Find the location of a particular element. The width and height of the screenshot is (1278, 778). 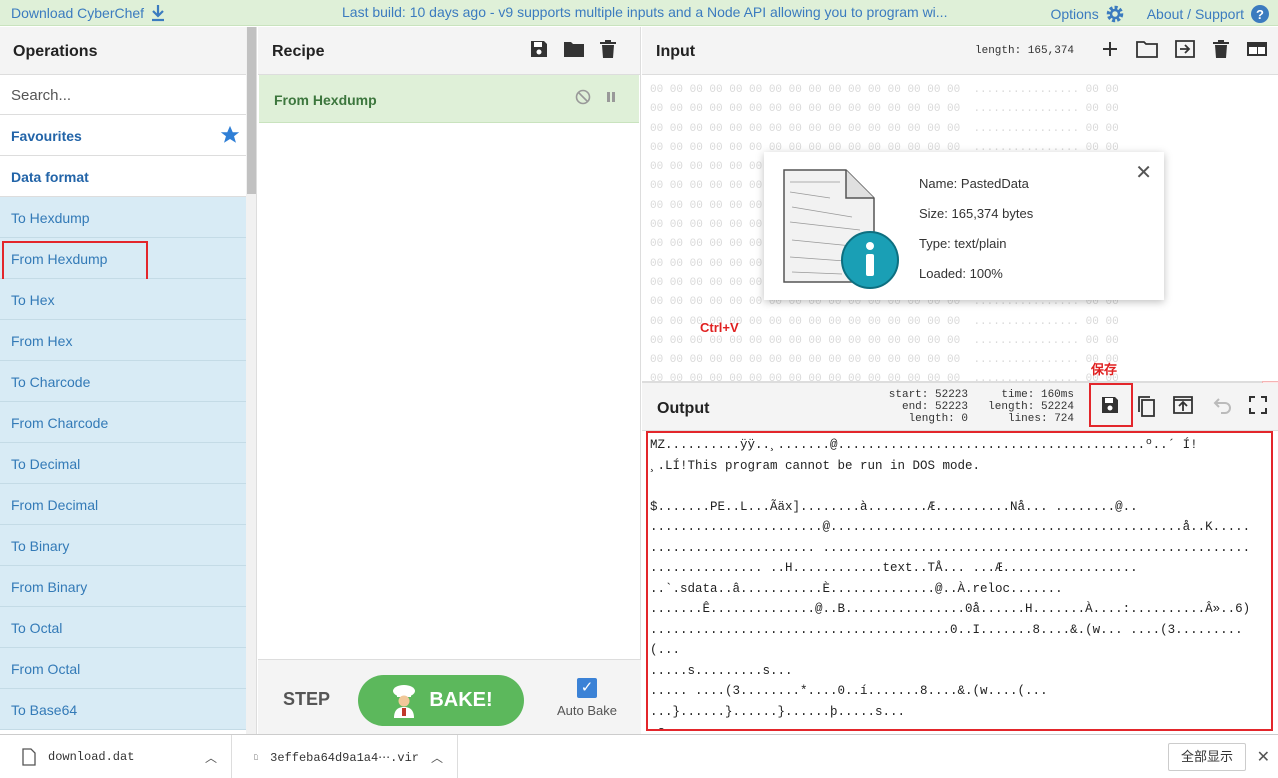

copy-icon is located at coordinates (1146, 406).